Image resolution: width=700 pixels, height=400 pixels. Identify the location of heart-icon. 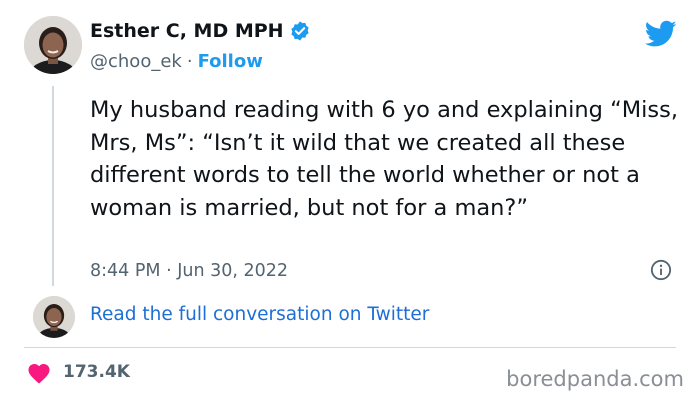
(39, 373).